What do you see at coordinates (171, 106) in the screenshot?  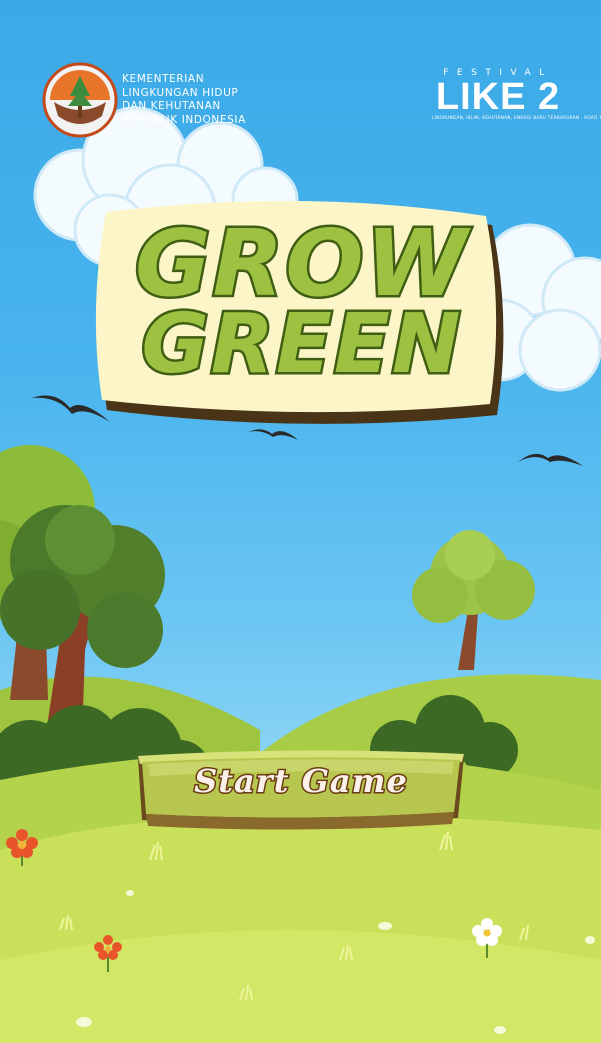 I see `ministry-line: DAN KEHUTANAN` at bounding box center [171, 106].